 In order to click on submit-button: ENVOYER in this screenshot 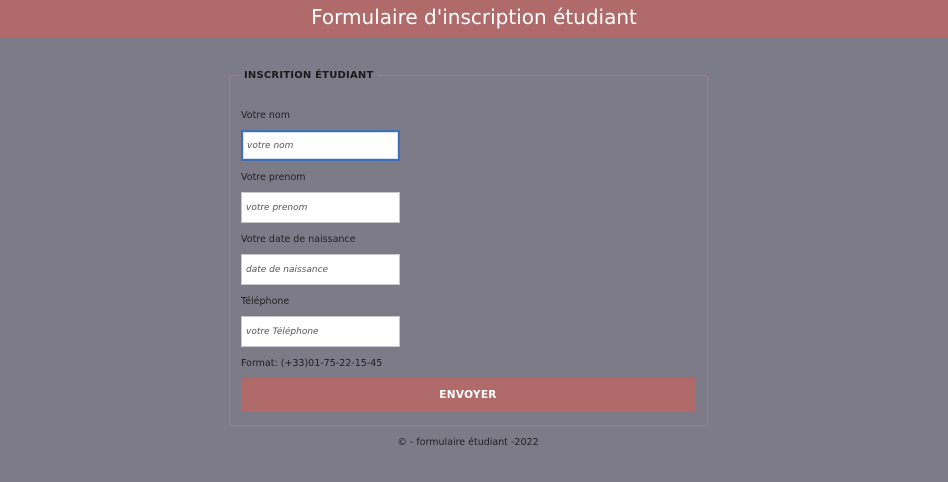, I will do `click(468, 395)`.